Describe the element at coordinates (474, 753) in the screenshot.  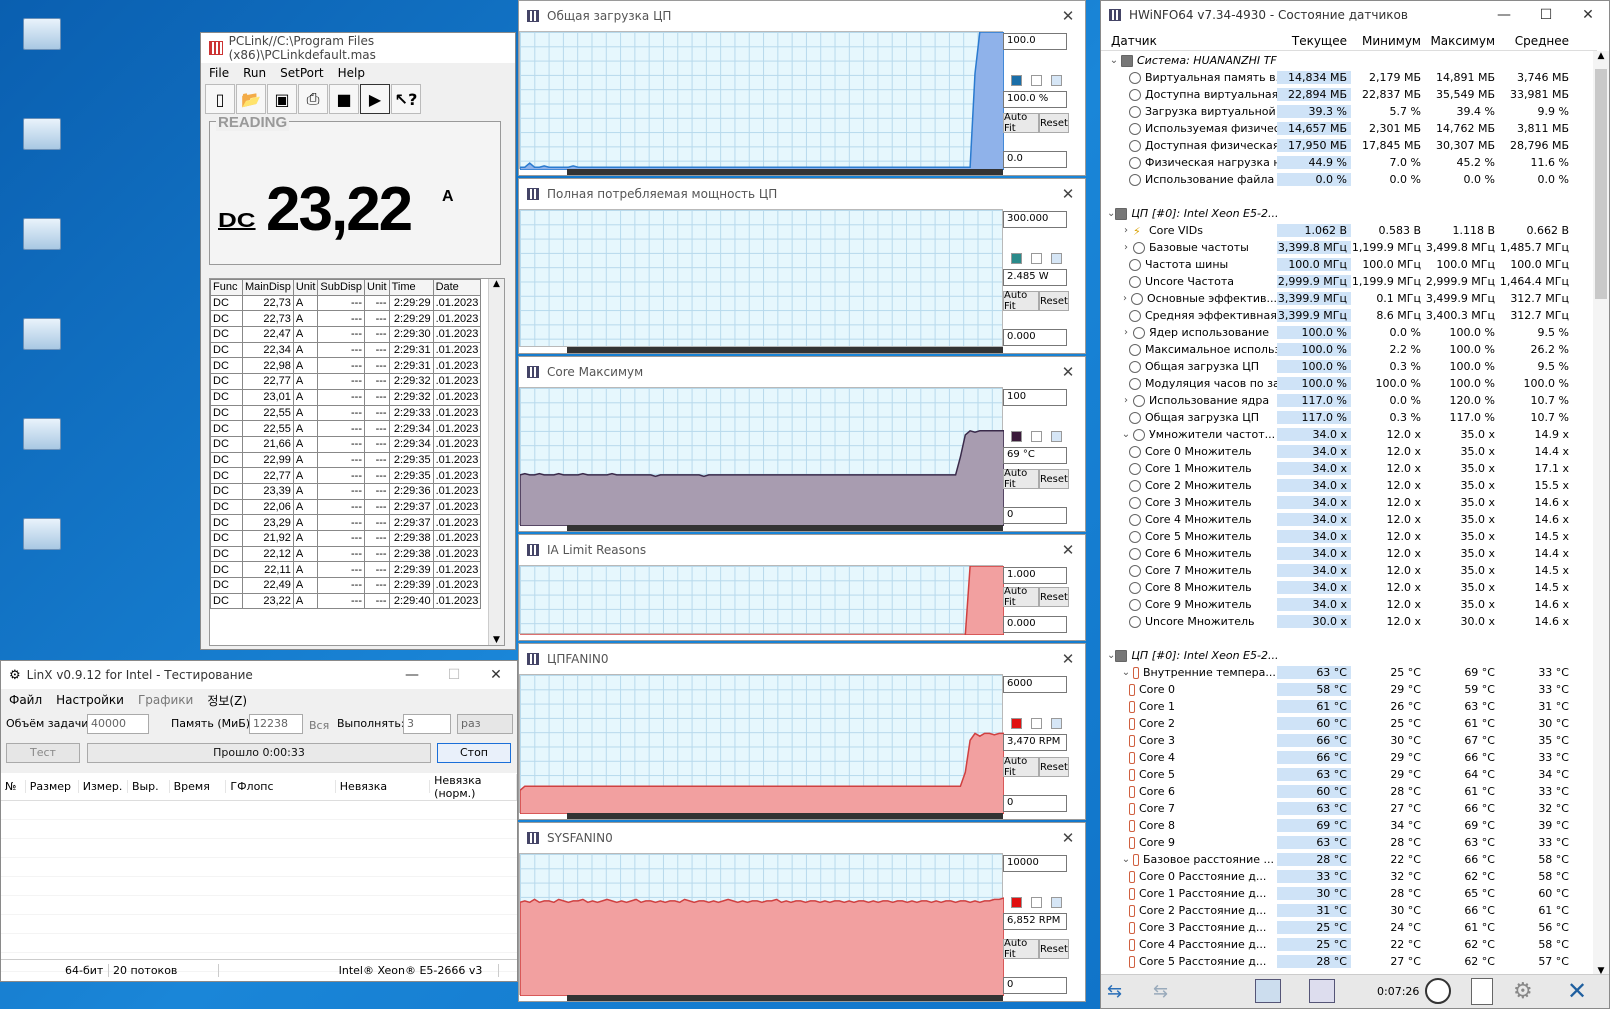
I see `stop-button: Стоп` at that location.